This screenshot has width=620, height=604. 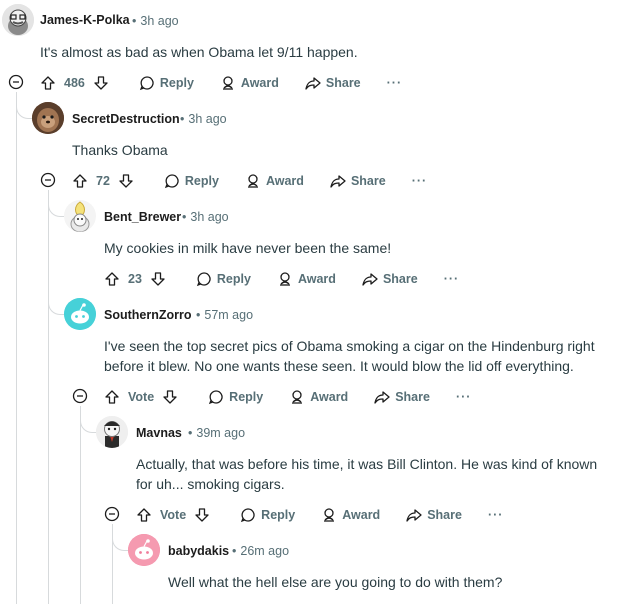 What do you see at coordinates (225, 315) in the screenshot?
I see `timestamp: • 57m ago` at bounding box center [225, 315].